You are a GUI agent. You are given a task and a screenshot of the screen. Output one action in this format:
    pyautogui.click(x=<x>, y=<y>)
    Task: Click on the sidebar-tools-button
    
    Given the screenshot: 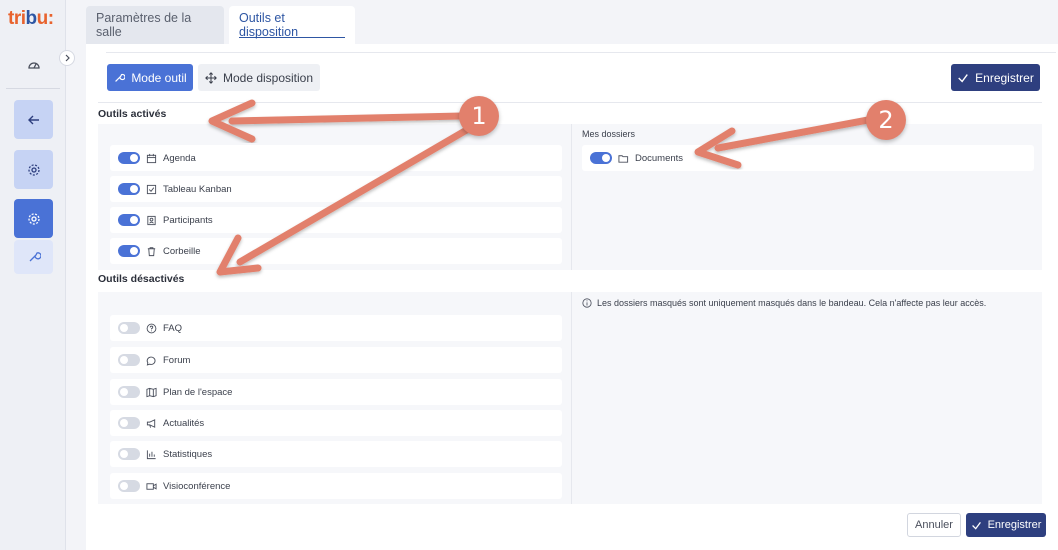 What is the action you would take?
    pyautogui.click(x=33, y=257)
    